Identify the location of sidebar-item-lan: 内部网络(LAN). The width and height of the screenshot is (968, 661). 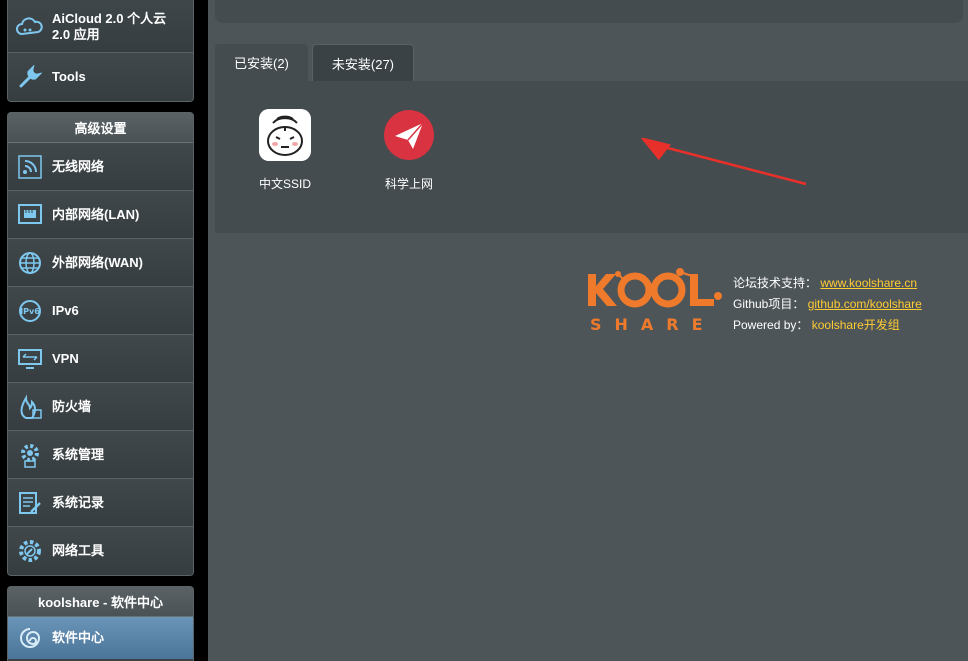
(100, 215).